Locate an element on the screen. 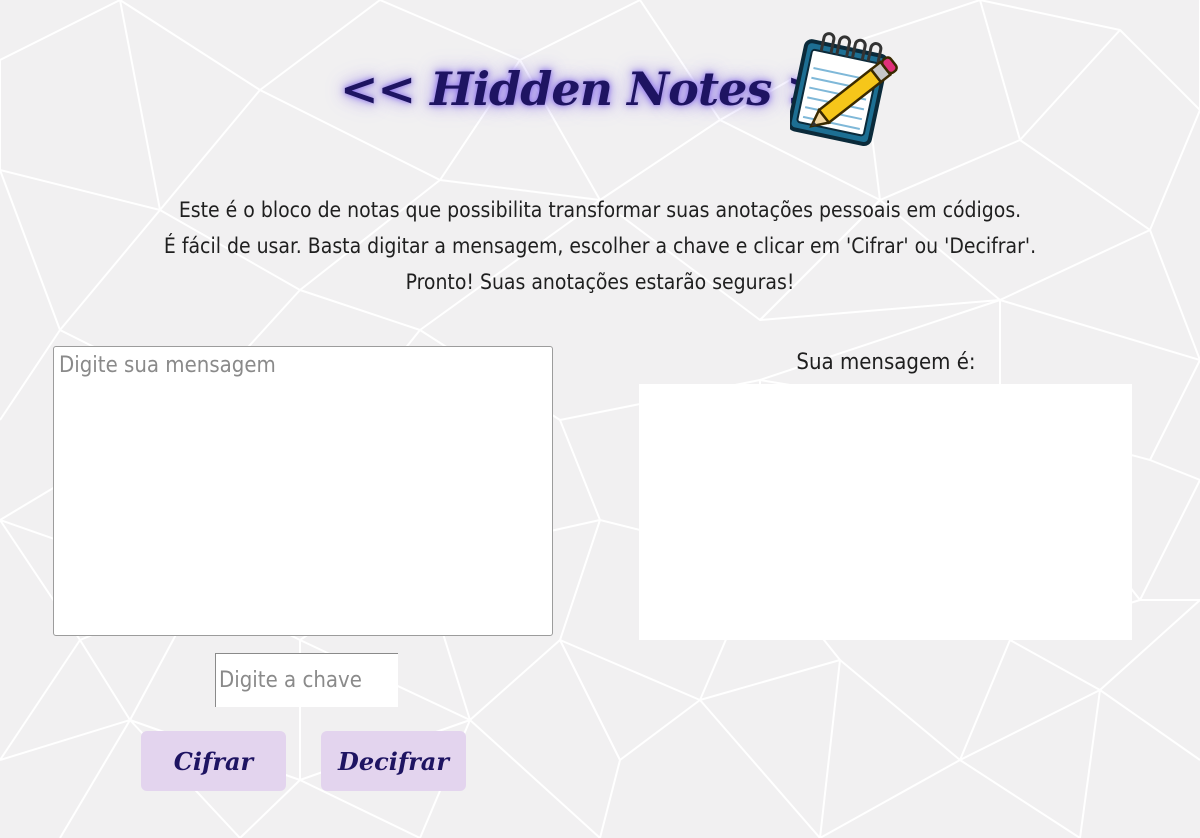  key-input is located at coordinates (306, 680).